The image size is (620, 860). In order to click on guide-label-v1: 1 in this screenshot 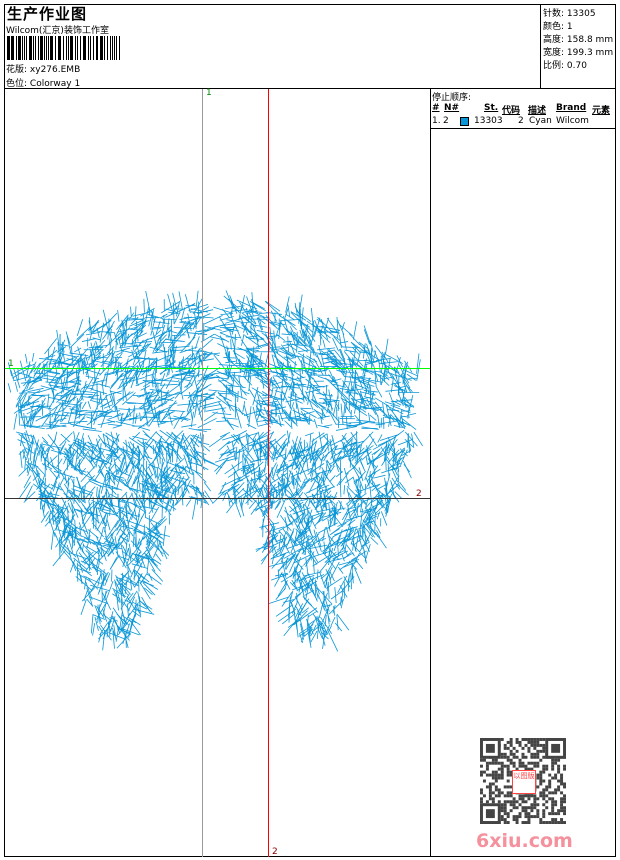, I will do `click(209, 93)`.